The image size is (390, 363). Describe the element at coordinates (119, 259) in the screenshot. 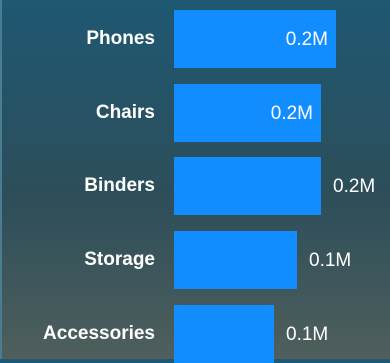

I see `category-label: Storage` at that location.